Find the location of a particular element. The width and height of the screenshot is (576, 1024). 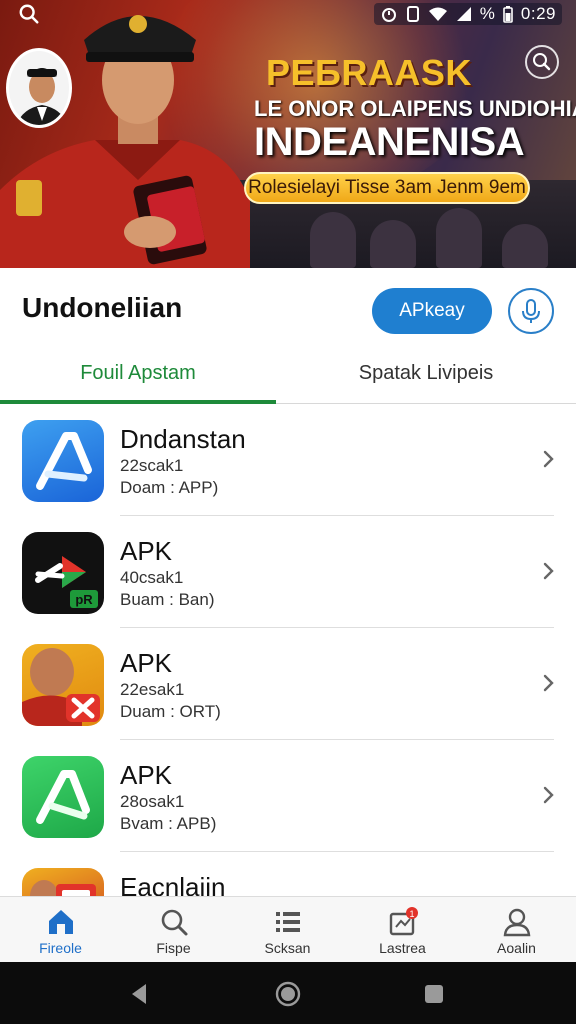

app-icon-green-a is located at coordinates (63, 797).